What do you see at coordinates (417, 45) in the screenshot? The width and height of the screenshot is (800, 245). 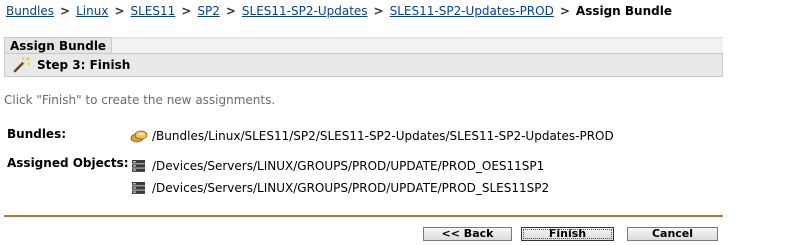 I see `panel-tab-strip` at bounding box center [417, 45].